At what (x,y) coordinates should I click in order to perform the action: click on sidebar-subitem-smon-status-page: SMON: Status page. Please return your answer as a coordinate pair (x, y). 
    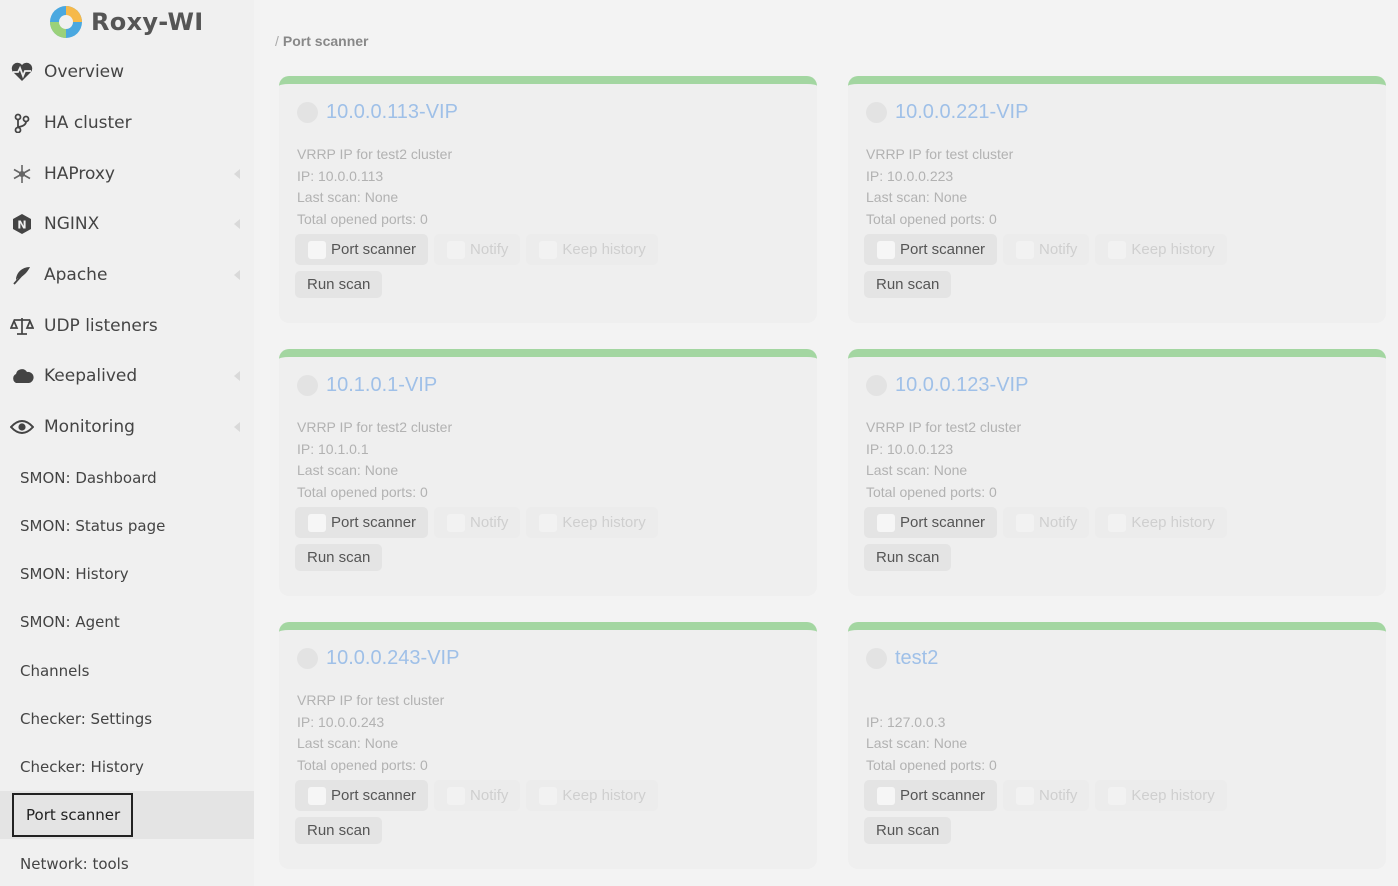
    Looking at the image, I should click on (127, 526).